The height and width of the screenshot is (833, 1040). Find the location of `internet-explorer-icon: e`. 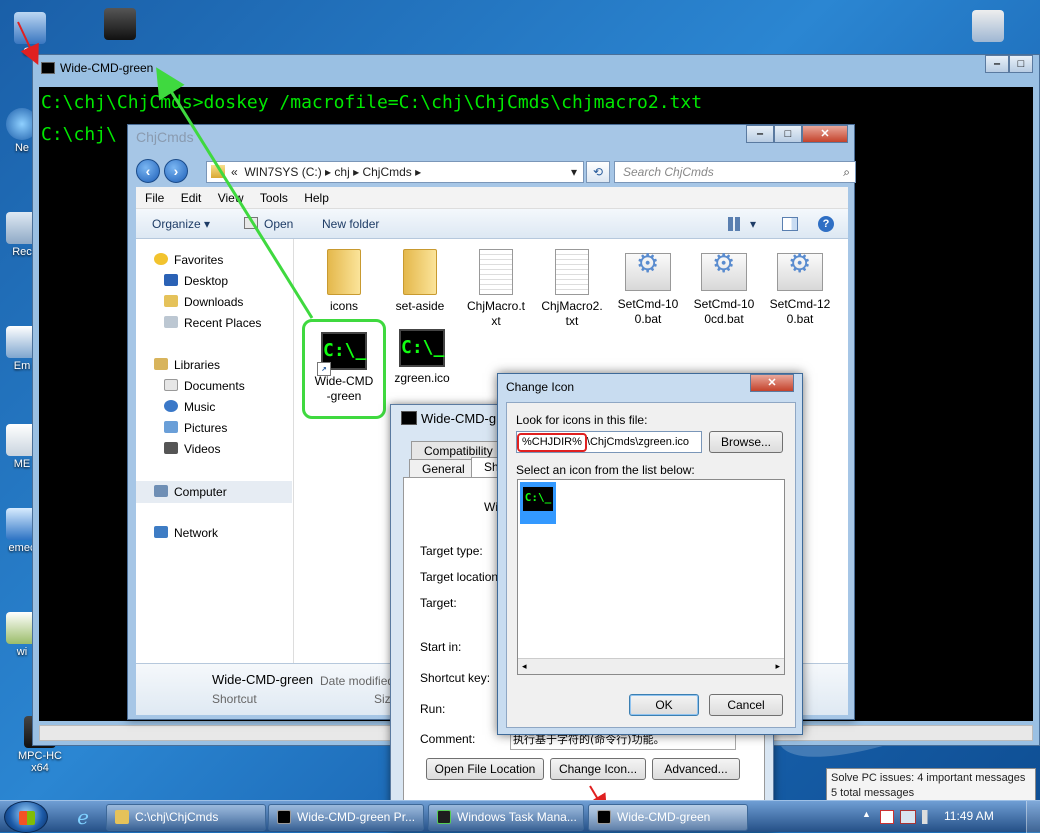

internet-explorer-icon: e is located at coordinates (83, 818).